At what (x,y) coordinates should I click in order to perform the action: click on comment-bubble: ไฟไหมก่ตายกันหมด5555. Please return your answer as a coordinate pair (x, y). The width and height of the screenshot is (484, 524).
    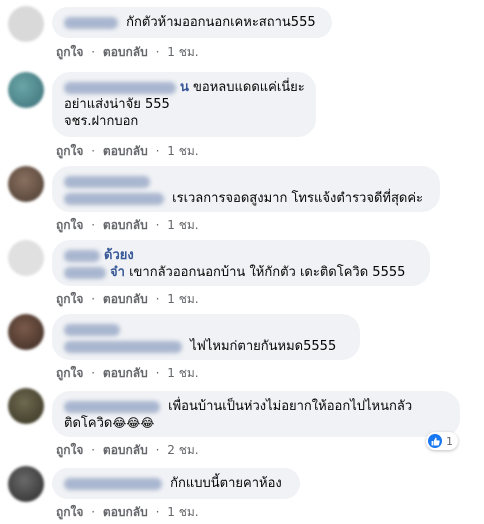
    Looking at the image, I should click on (206, 337).